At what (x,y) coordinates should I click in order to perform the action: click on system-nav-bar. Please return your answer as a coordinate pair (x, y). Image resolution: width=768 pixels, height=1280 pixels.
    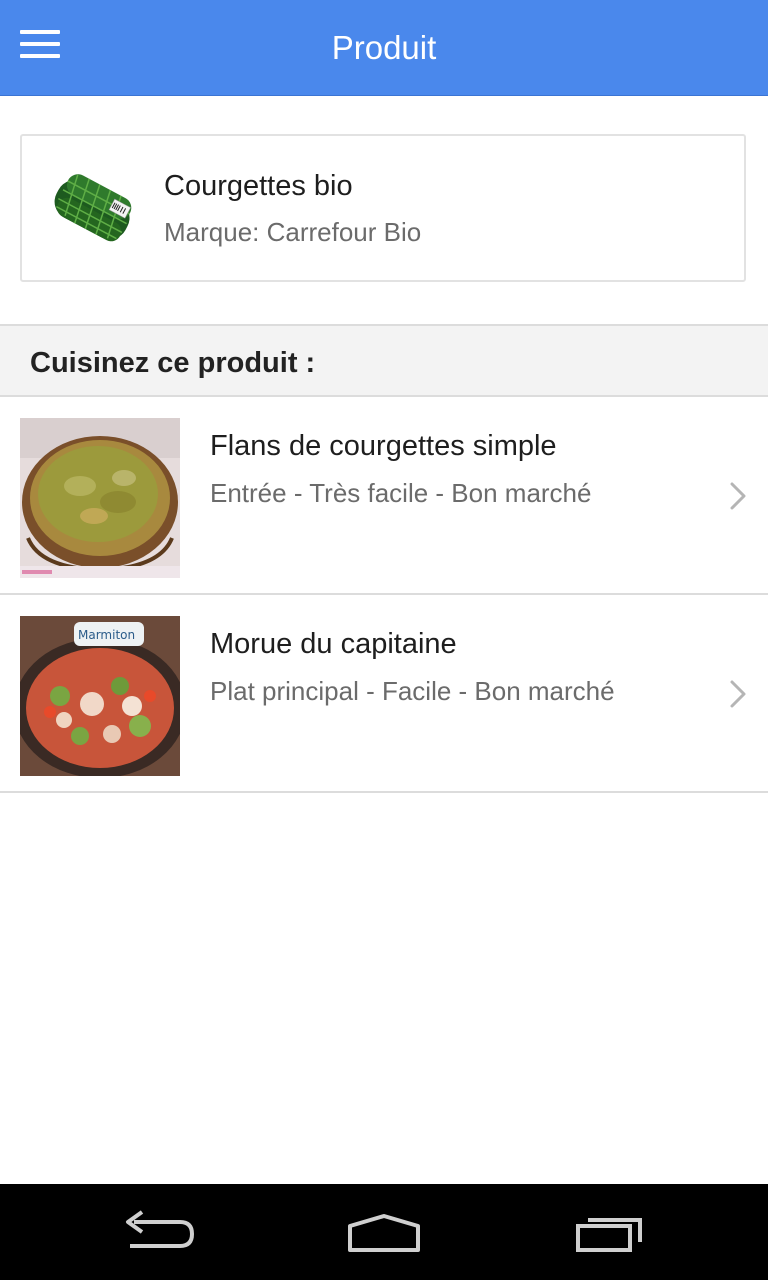
    Looking at the image, I should click on (384, 1232).